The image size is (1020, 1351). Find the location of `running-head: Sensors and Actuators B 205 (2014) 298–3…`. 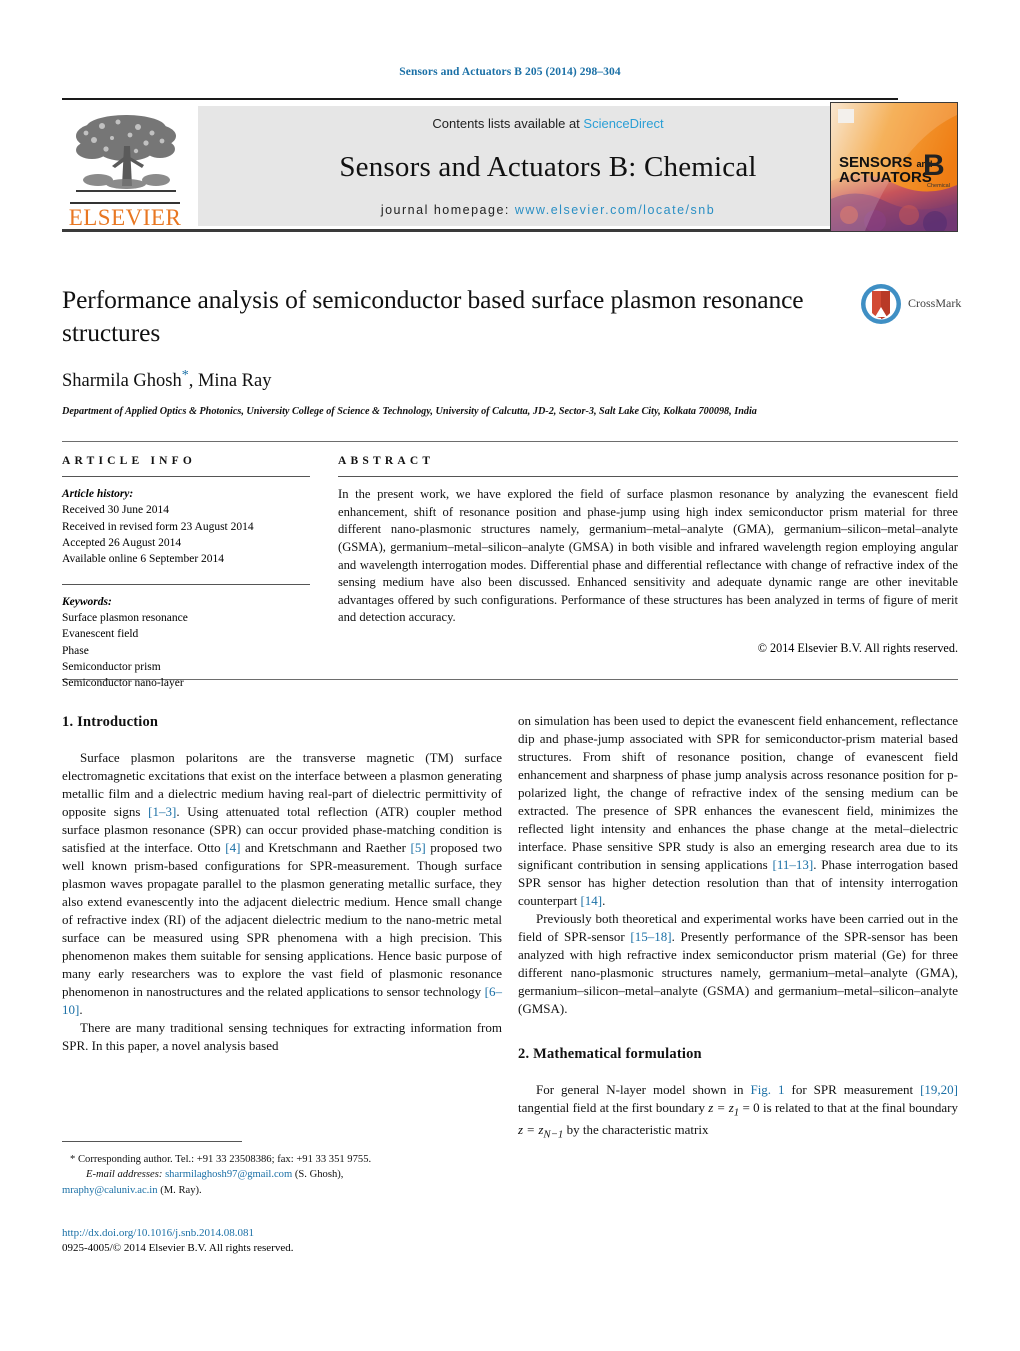

running-head: Sensors and Actuators B 205 (2014) 298–3… is located at coordinates (510, 72).